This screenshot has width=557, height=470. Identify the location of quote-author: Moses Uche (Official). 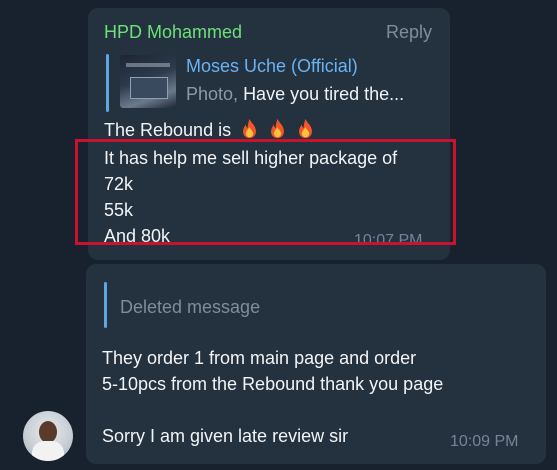
(272, 66).